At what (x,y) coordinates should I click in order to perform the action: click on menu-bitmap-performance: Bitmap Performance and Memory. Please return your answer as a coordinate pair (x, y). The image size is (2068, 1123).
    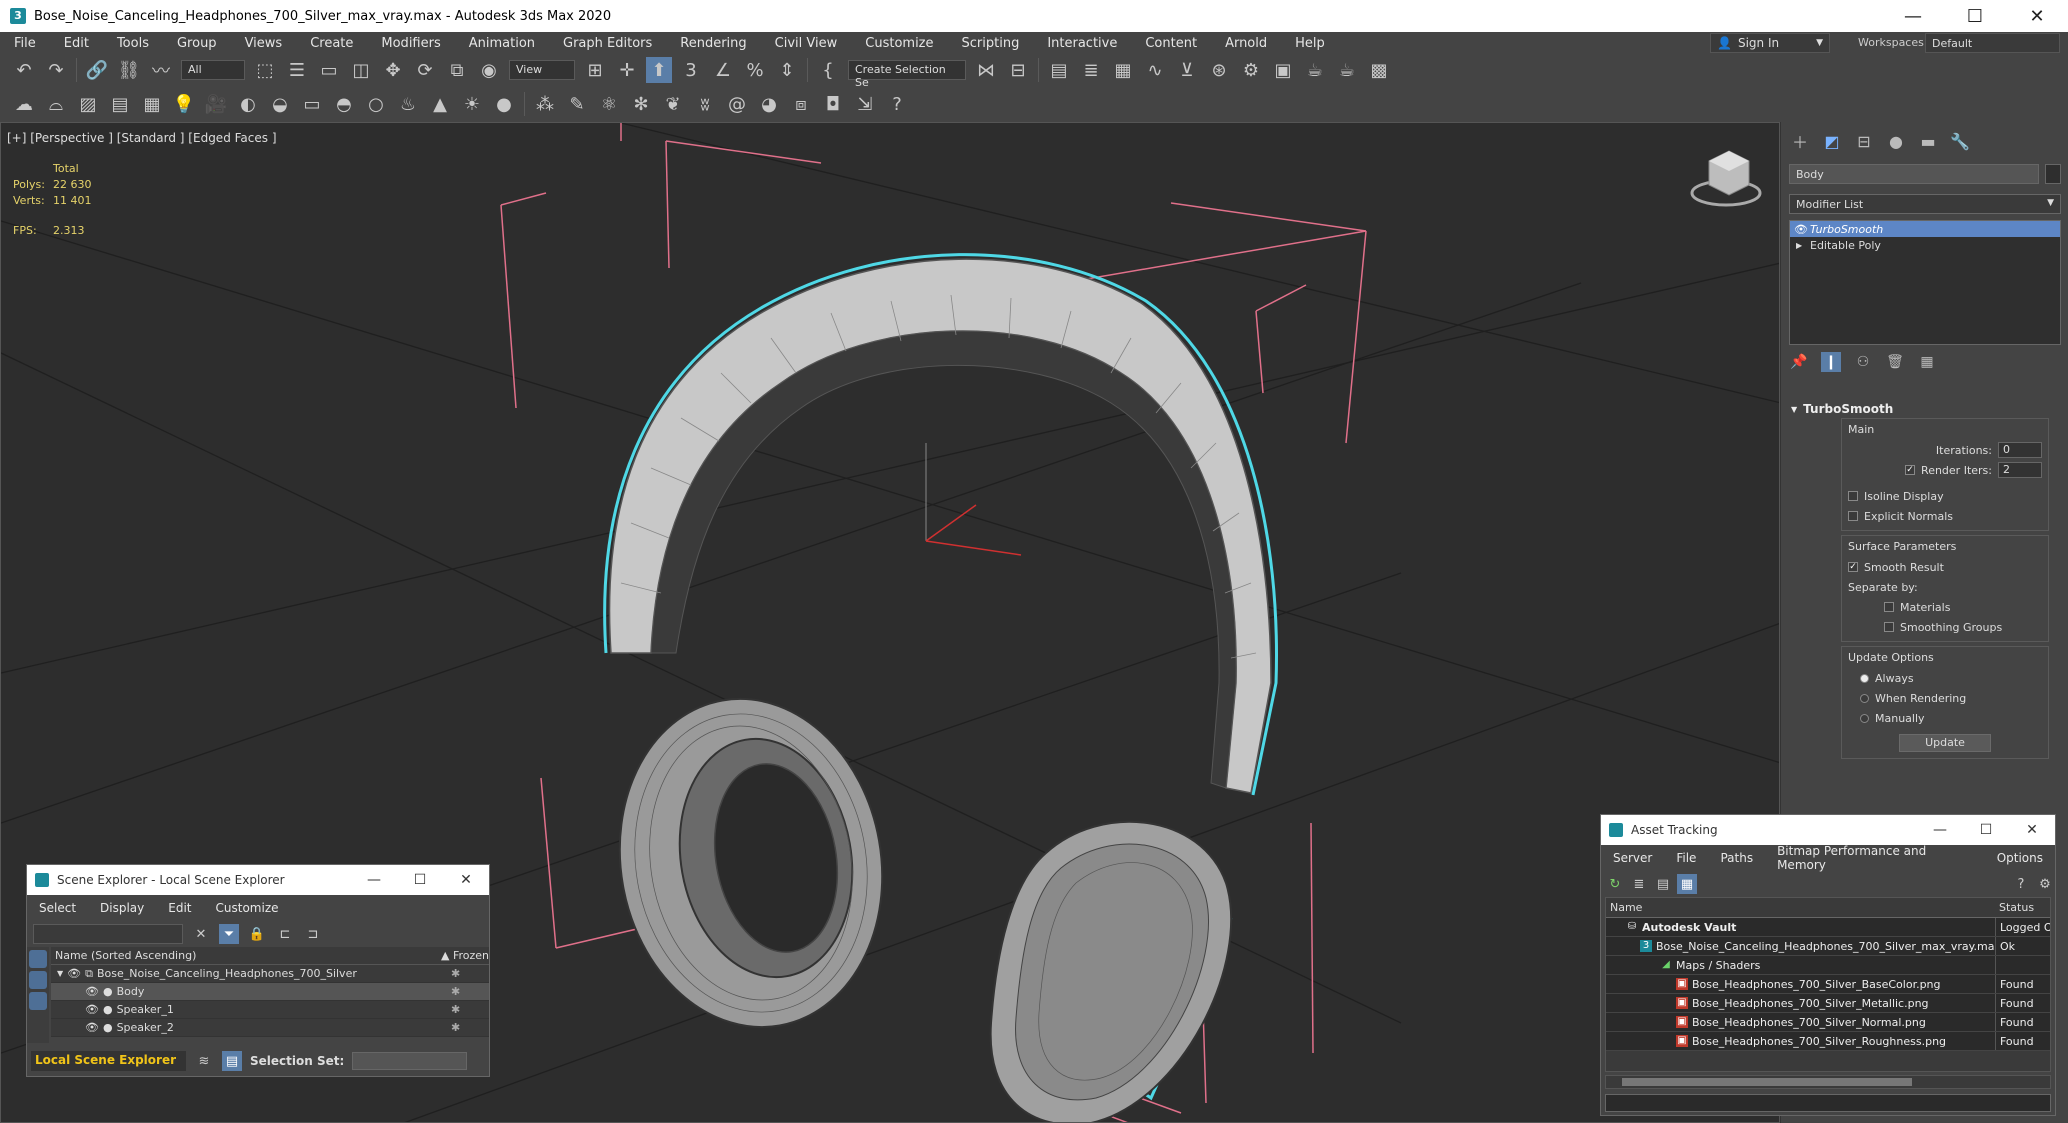
    Looking at the image, I should click on (1875, 858).